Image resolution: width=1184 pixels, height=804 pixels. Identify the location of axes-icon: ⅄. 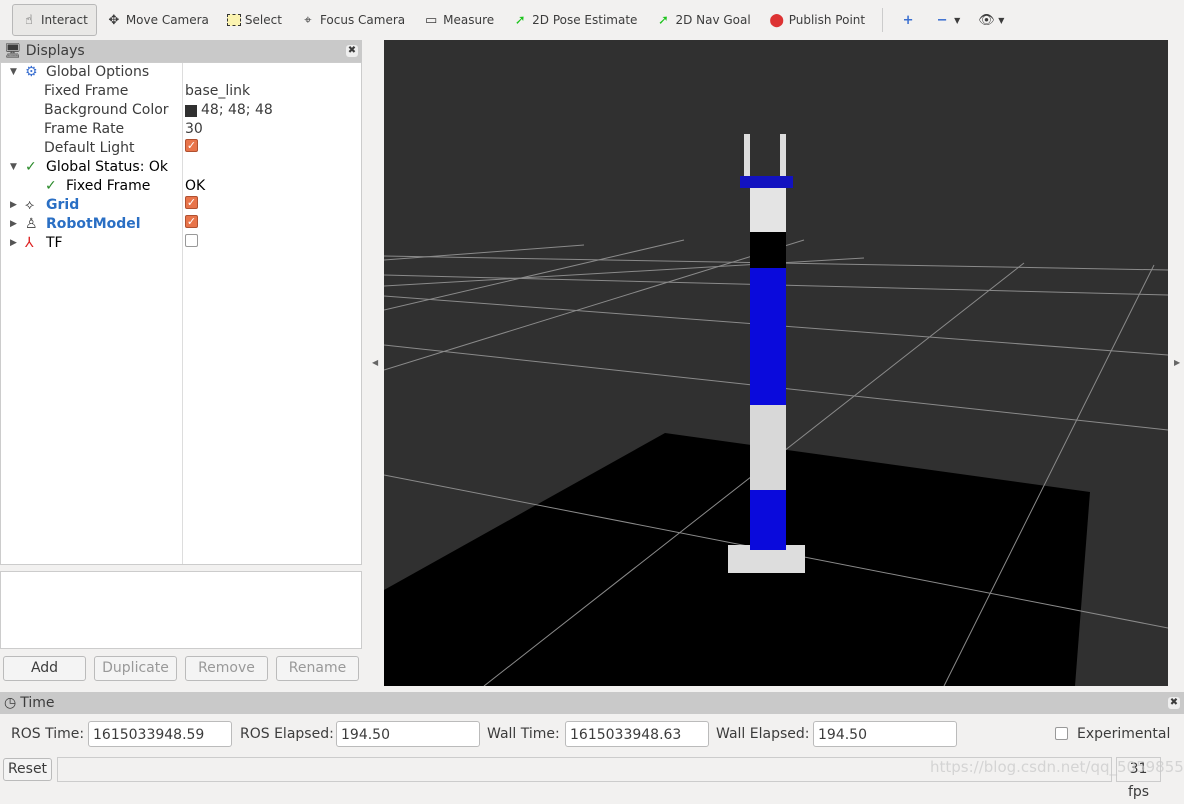
(29, 243).